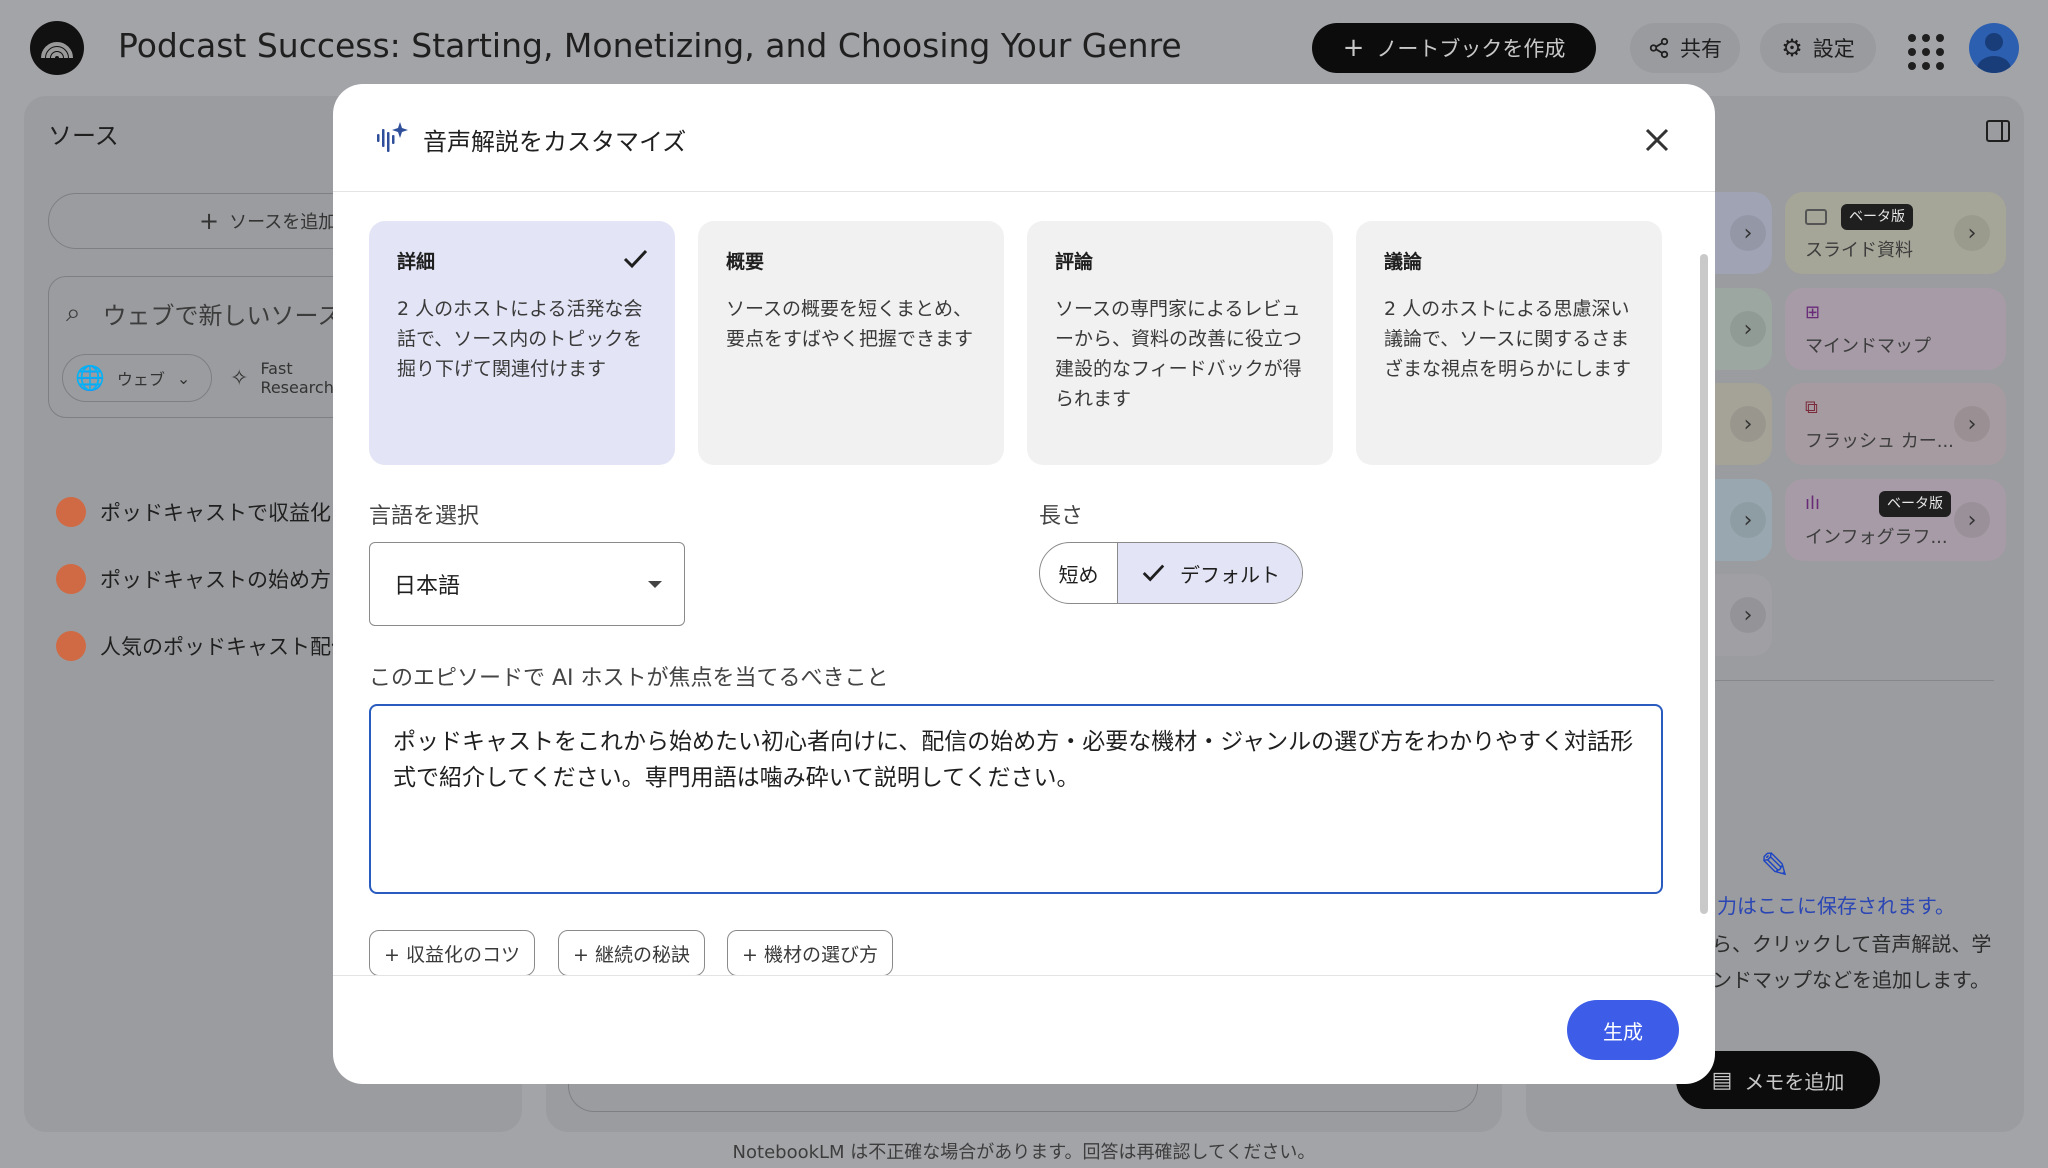 The height and width of the screenshot is (1168, 2048). I want to click on format-title: 評論, so click(1074, 262).